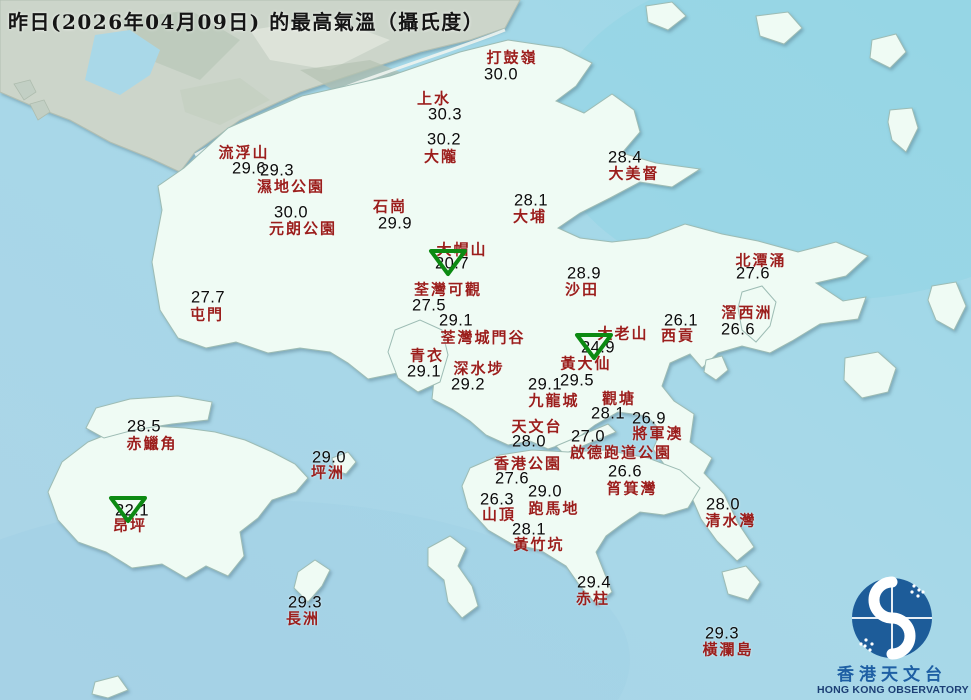 The width and height of the screenshot is (971, 700). What do you see at coordinates (625, 157) in the screenshot?
I see `station-value: 28.4` at bounding box center [625, 157].